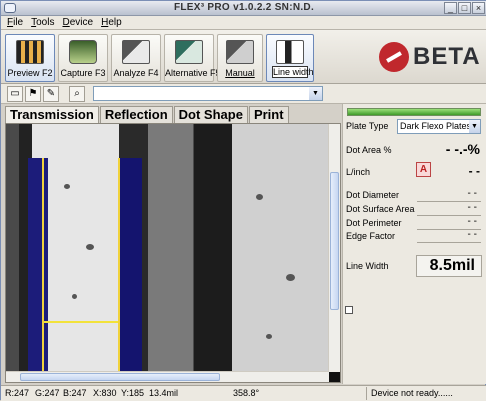 The width and height of the screenshot is (486, 401). I want to click on right-measure-band, so click(130, 265).